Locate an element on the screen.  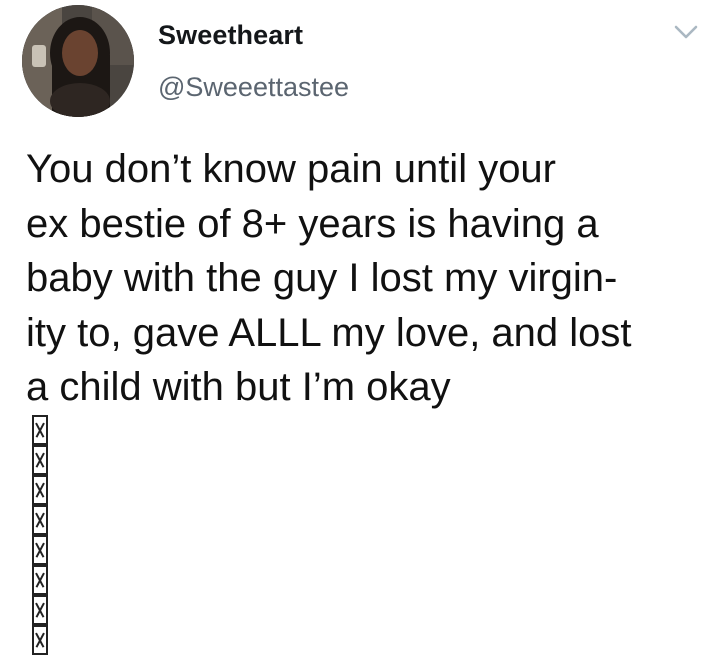
chevron-down-icon is located at coordinates (686, 32).